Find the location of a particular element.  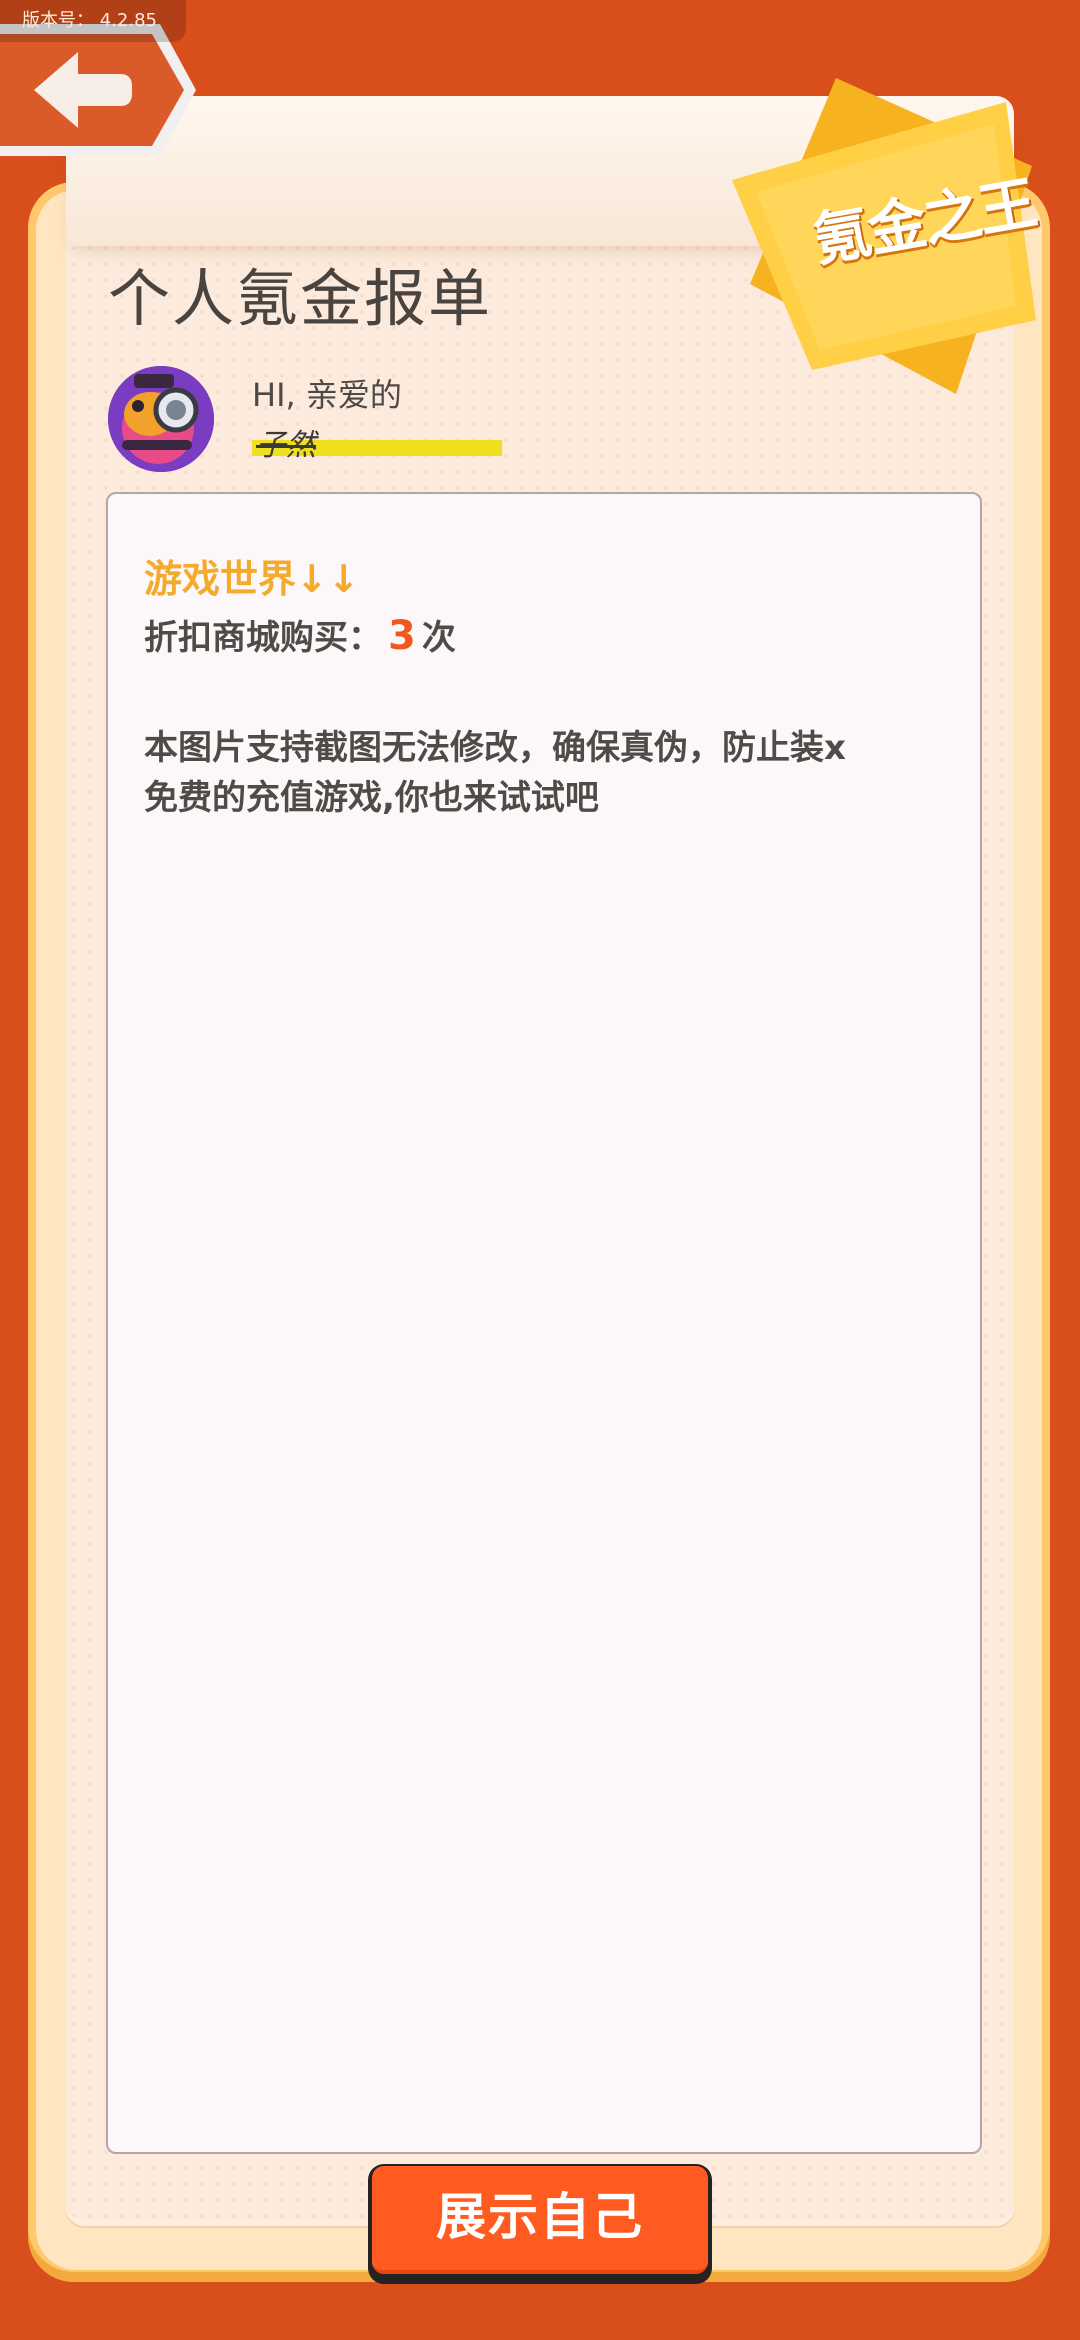

avatar is located at coordinates (161, 419).